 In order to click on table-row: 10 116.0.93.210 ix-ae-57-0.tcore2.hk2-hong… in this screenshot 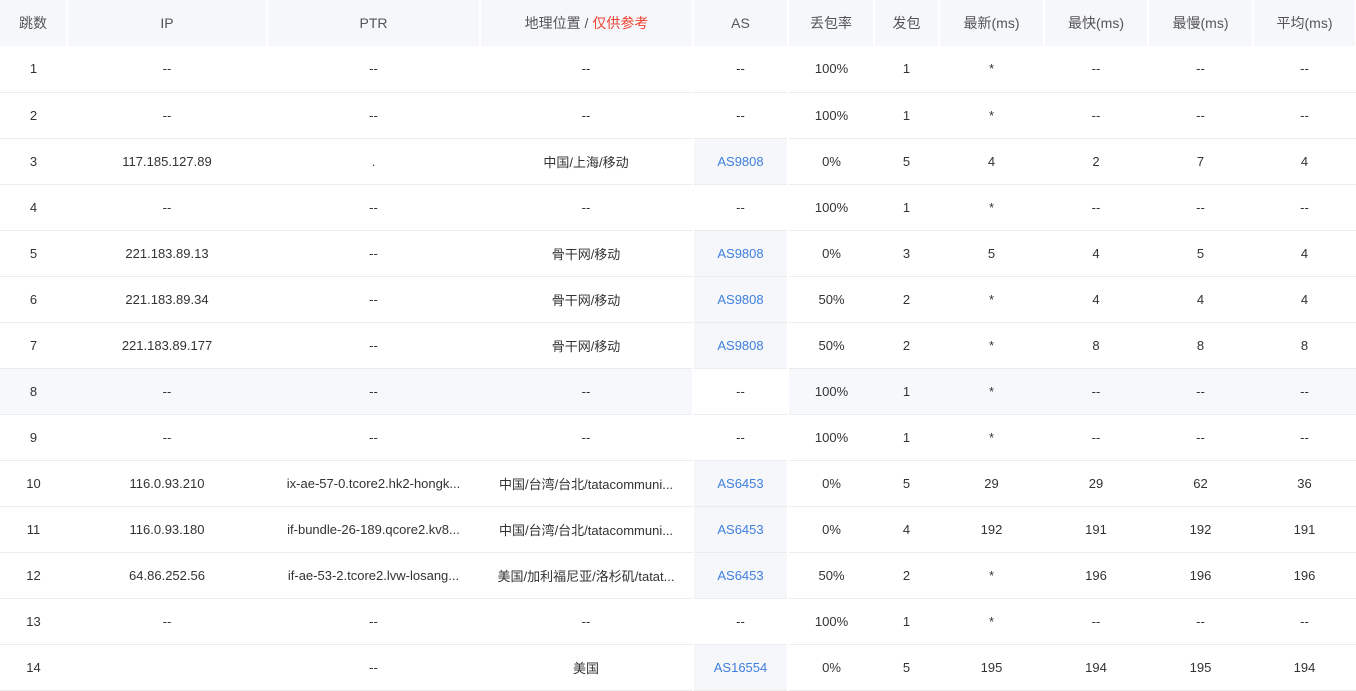, I will do `click(678, 483)`.